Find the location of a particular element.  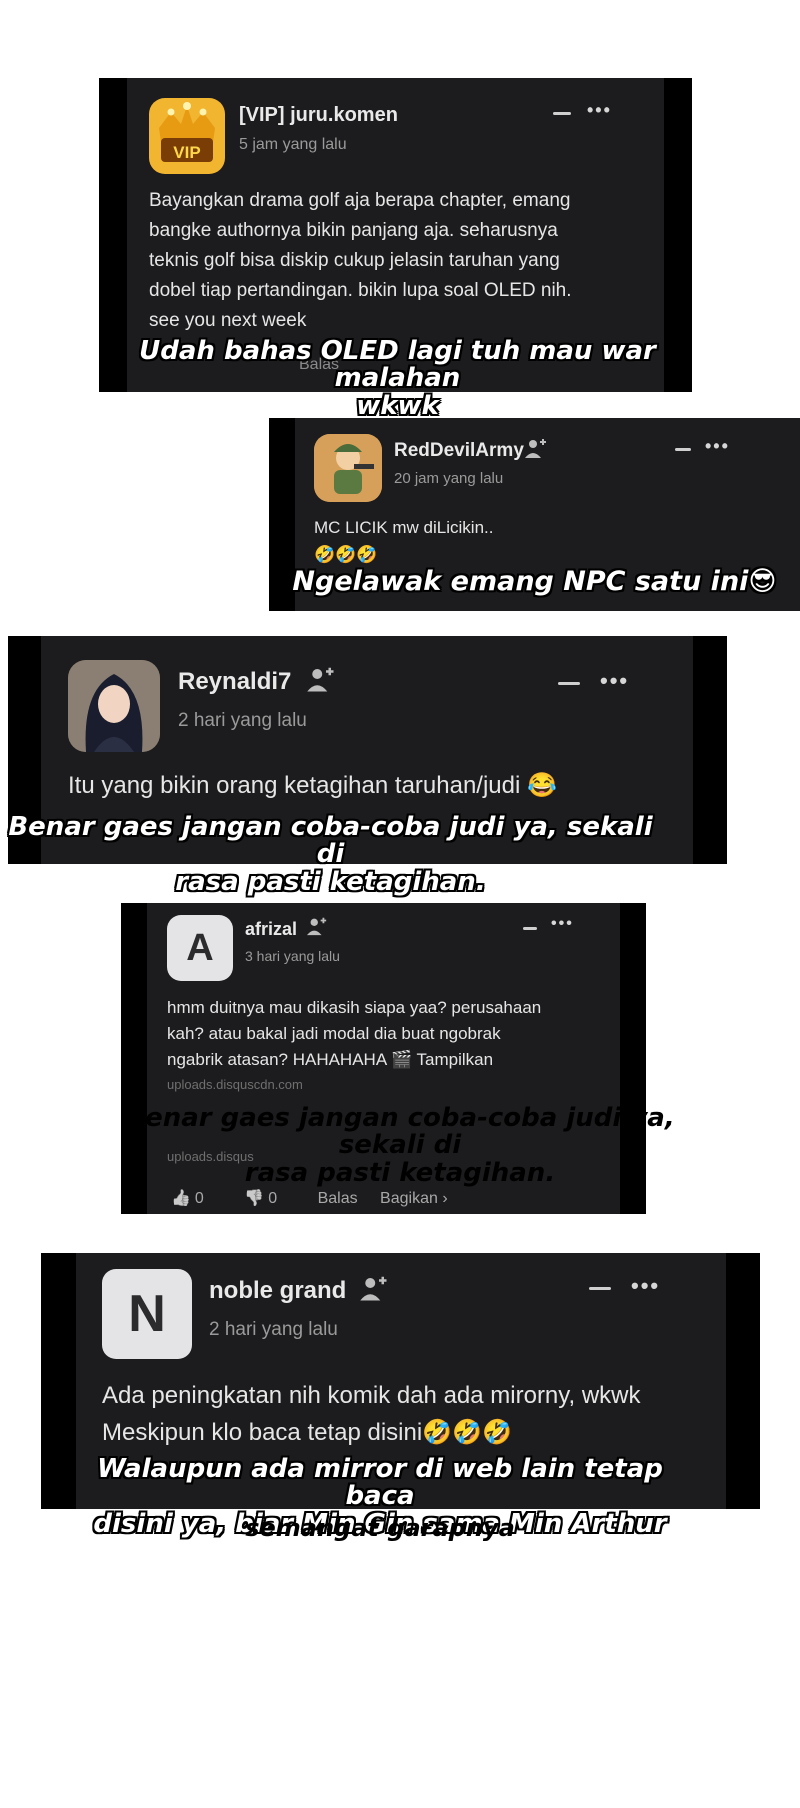

reply-button: Balas is located at coordinates (338, 1198).